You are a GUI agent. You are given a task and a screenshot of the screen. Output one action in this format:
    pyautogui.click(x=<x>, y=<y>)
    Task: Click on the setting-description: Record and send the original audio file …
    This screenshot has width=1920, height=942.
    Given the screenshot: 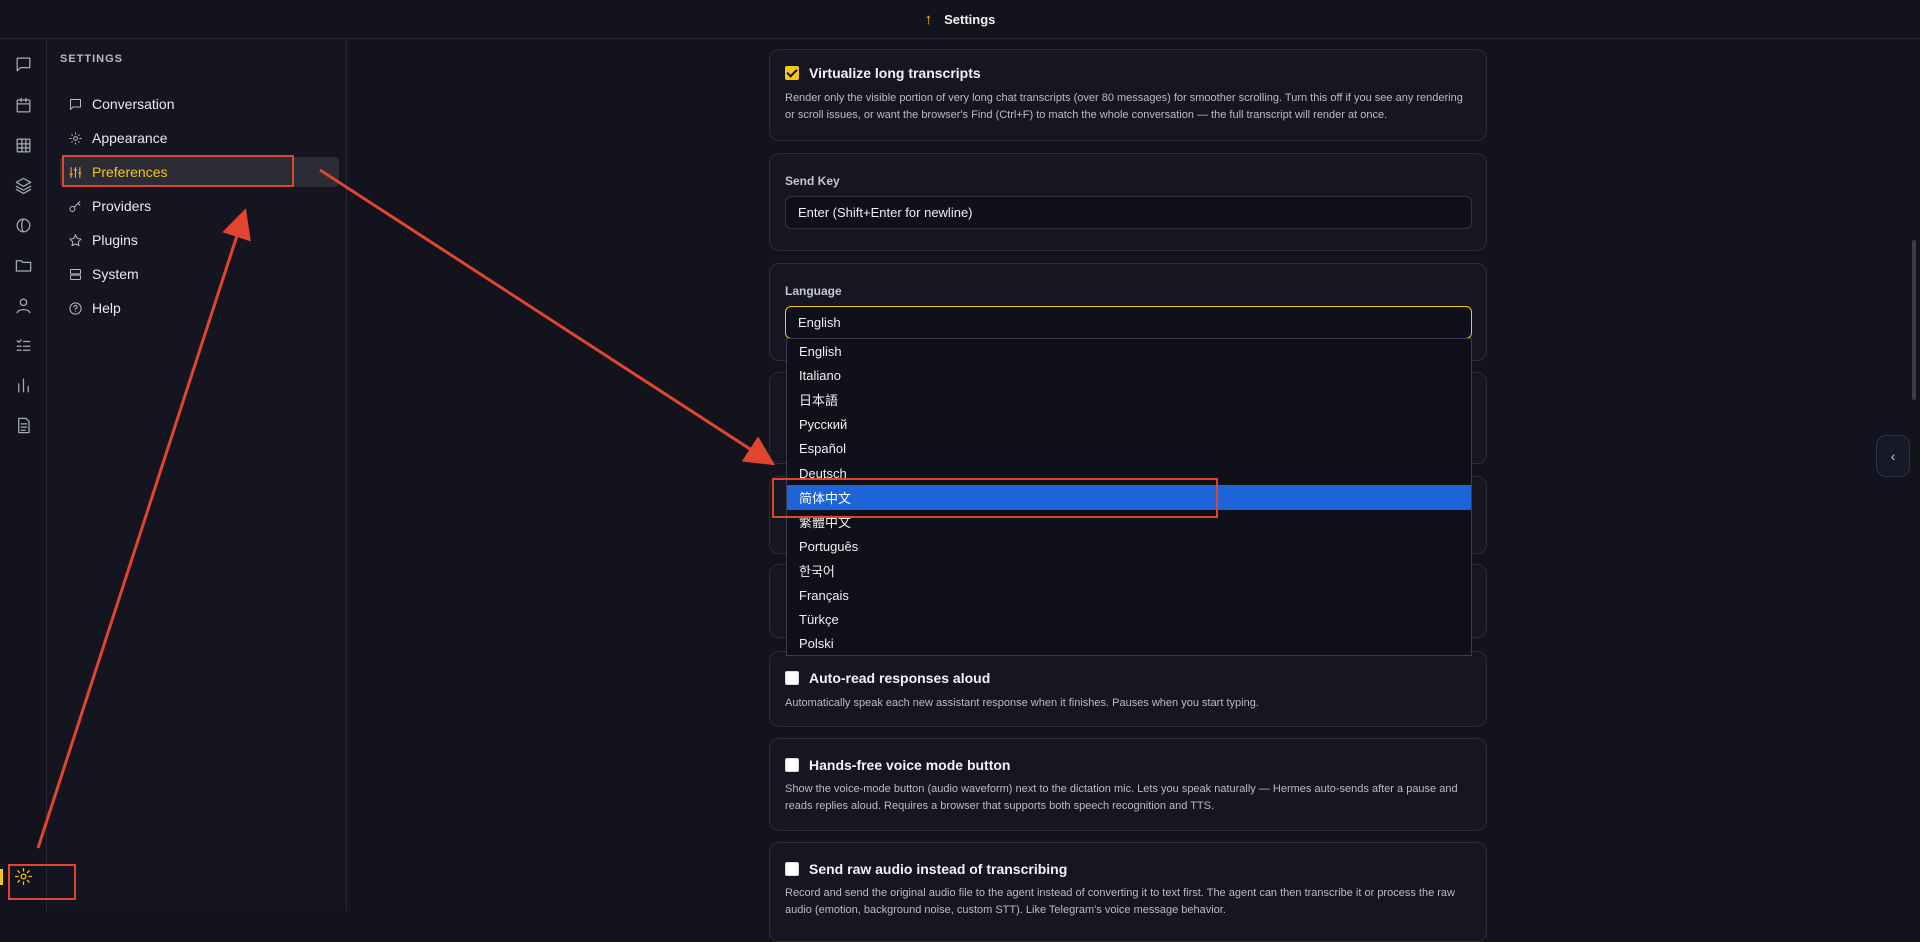 What is the action you would take?
    pyautogui.click(x=1120, y=901)
    